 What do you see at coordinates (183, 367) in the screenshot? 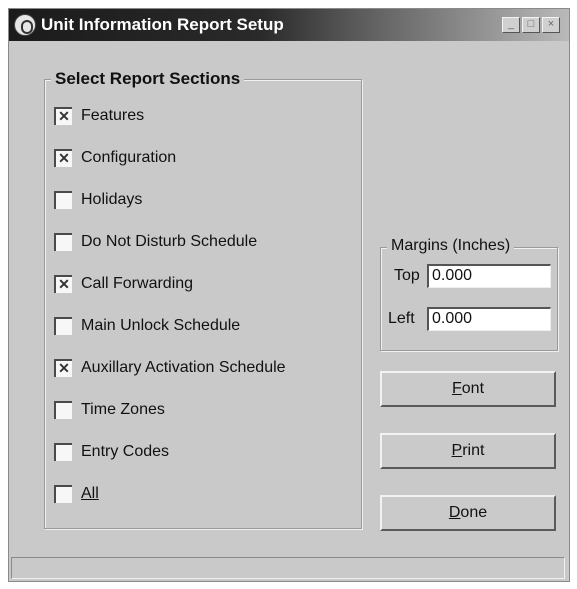
I see `checkbox-label: Auxillary Activation Schedule` at bounding box center [183, 367].